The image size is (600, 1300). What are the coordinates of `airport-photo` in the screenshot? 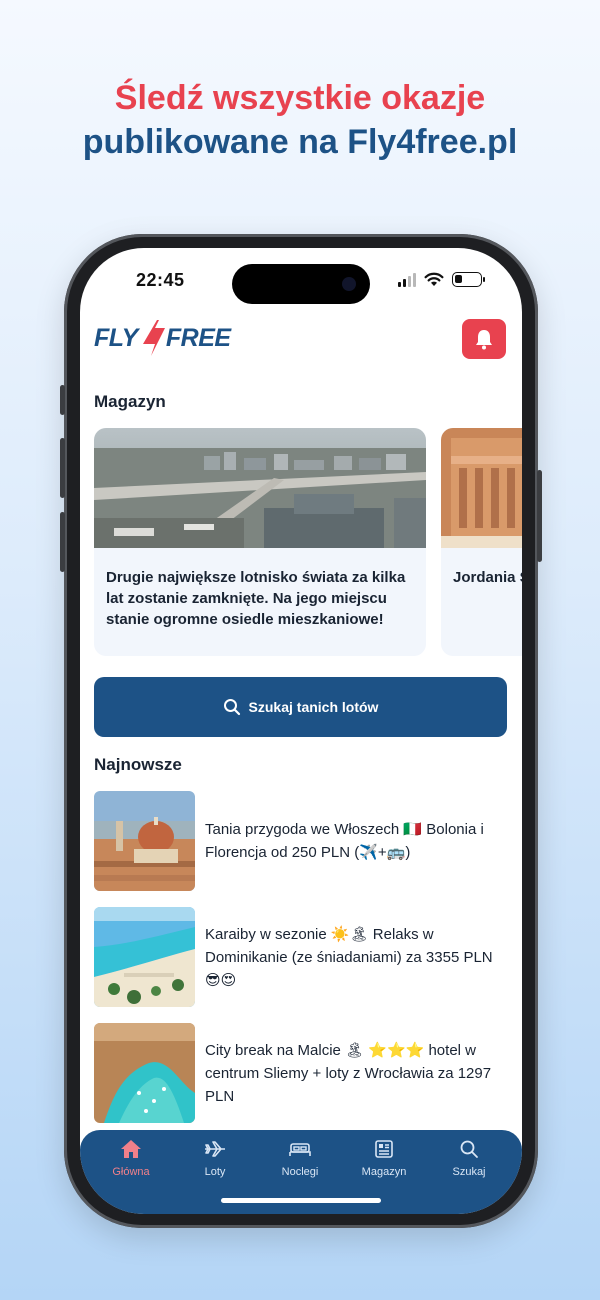 It's located at (260, 488).